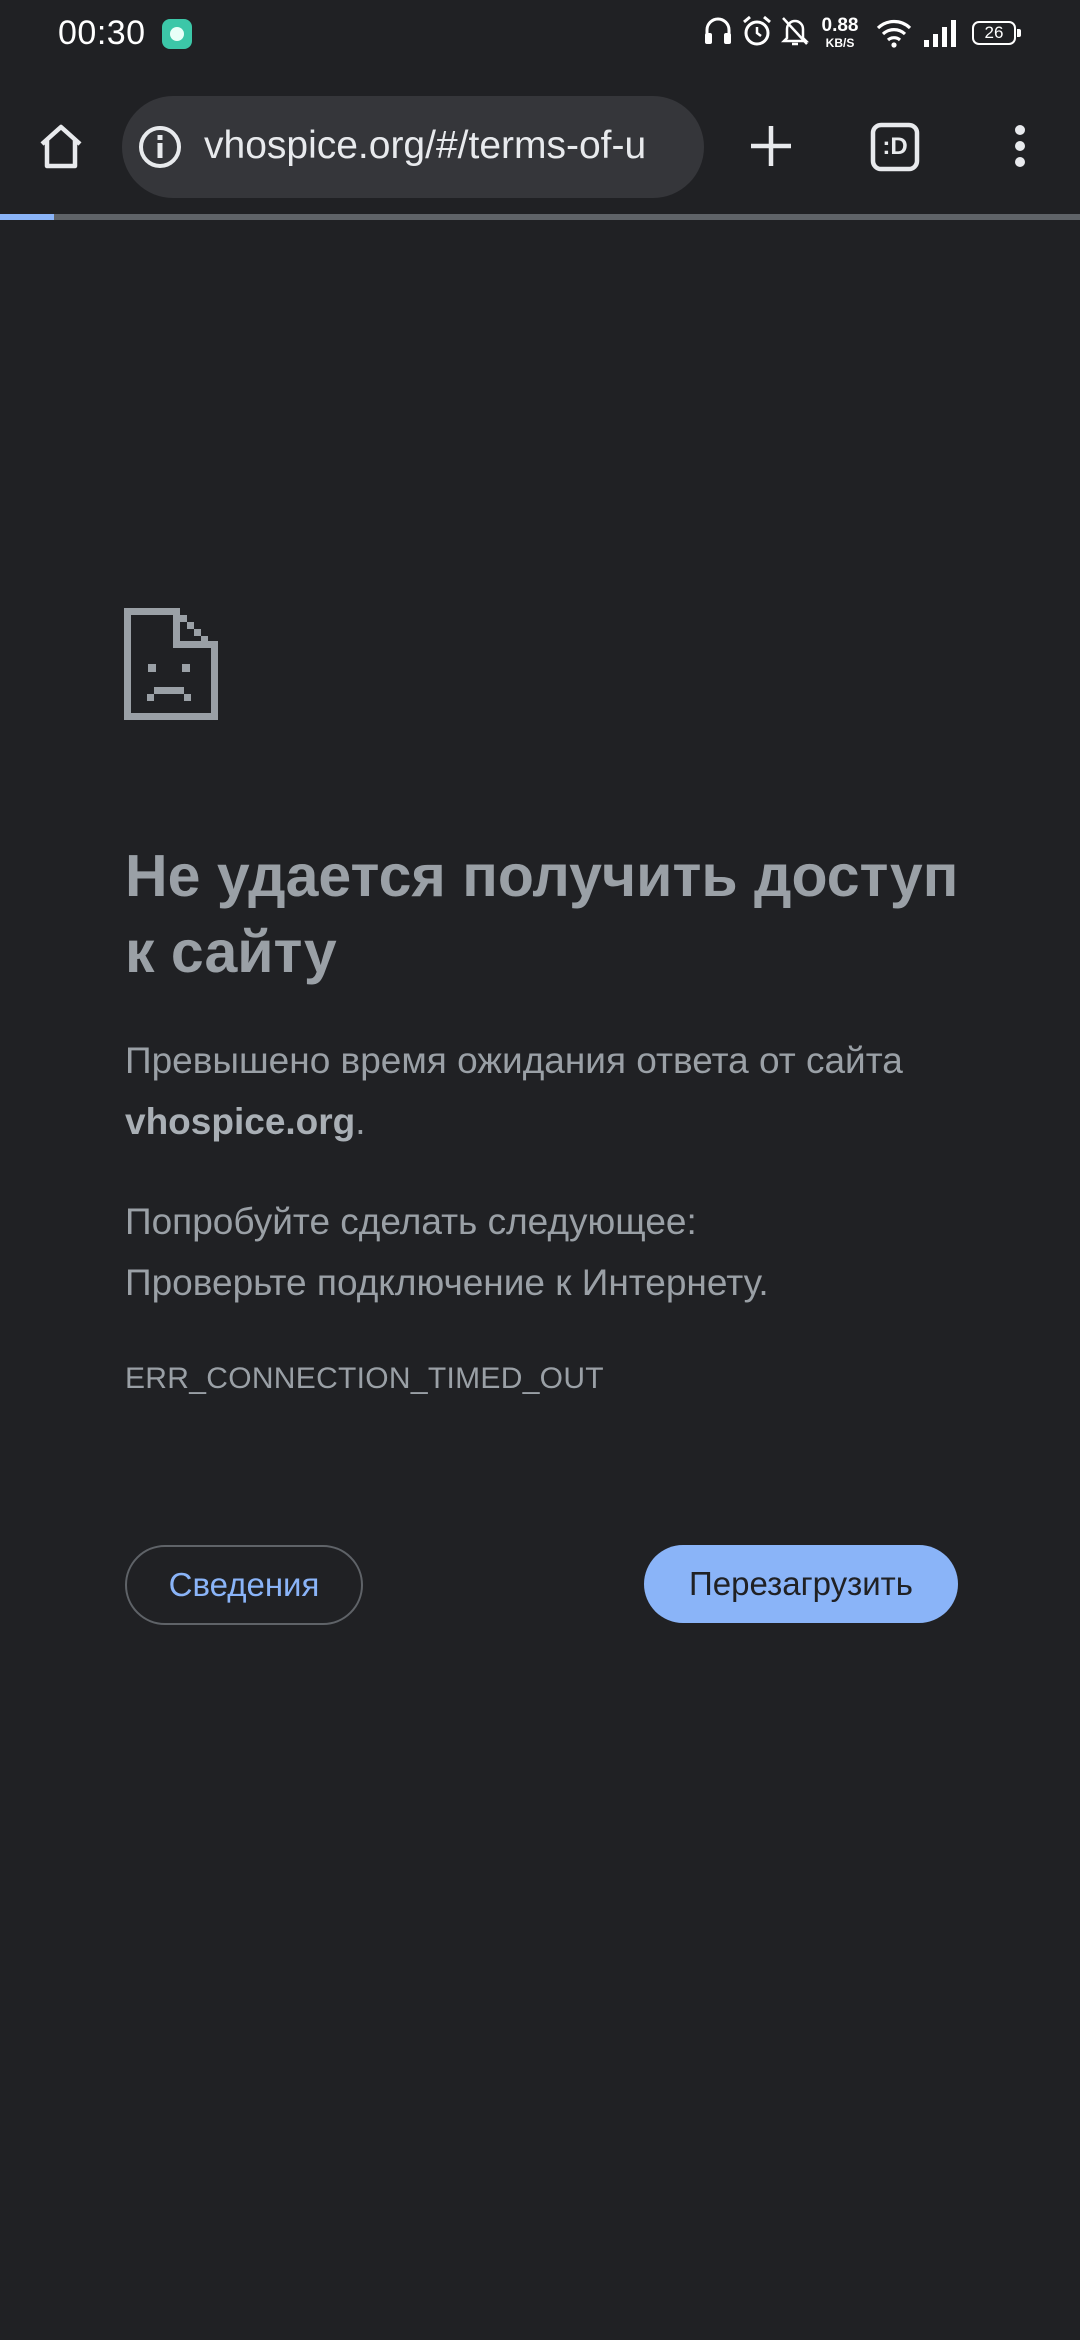  I want to click on tab-switcher-label: :D, so click(895, 146).